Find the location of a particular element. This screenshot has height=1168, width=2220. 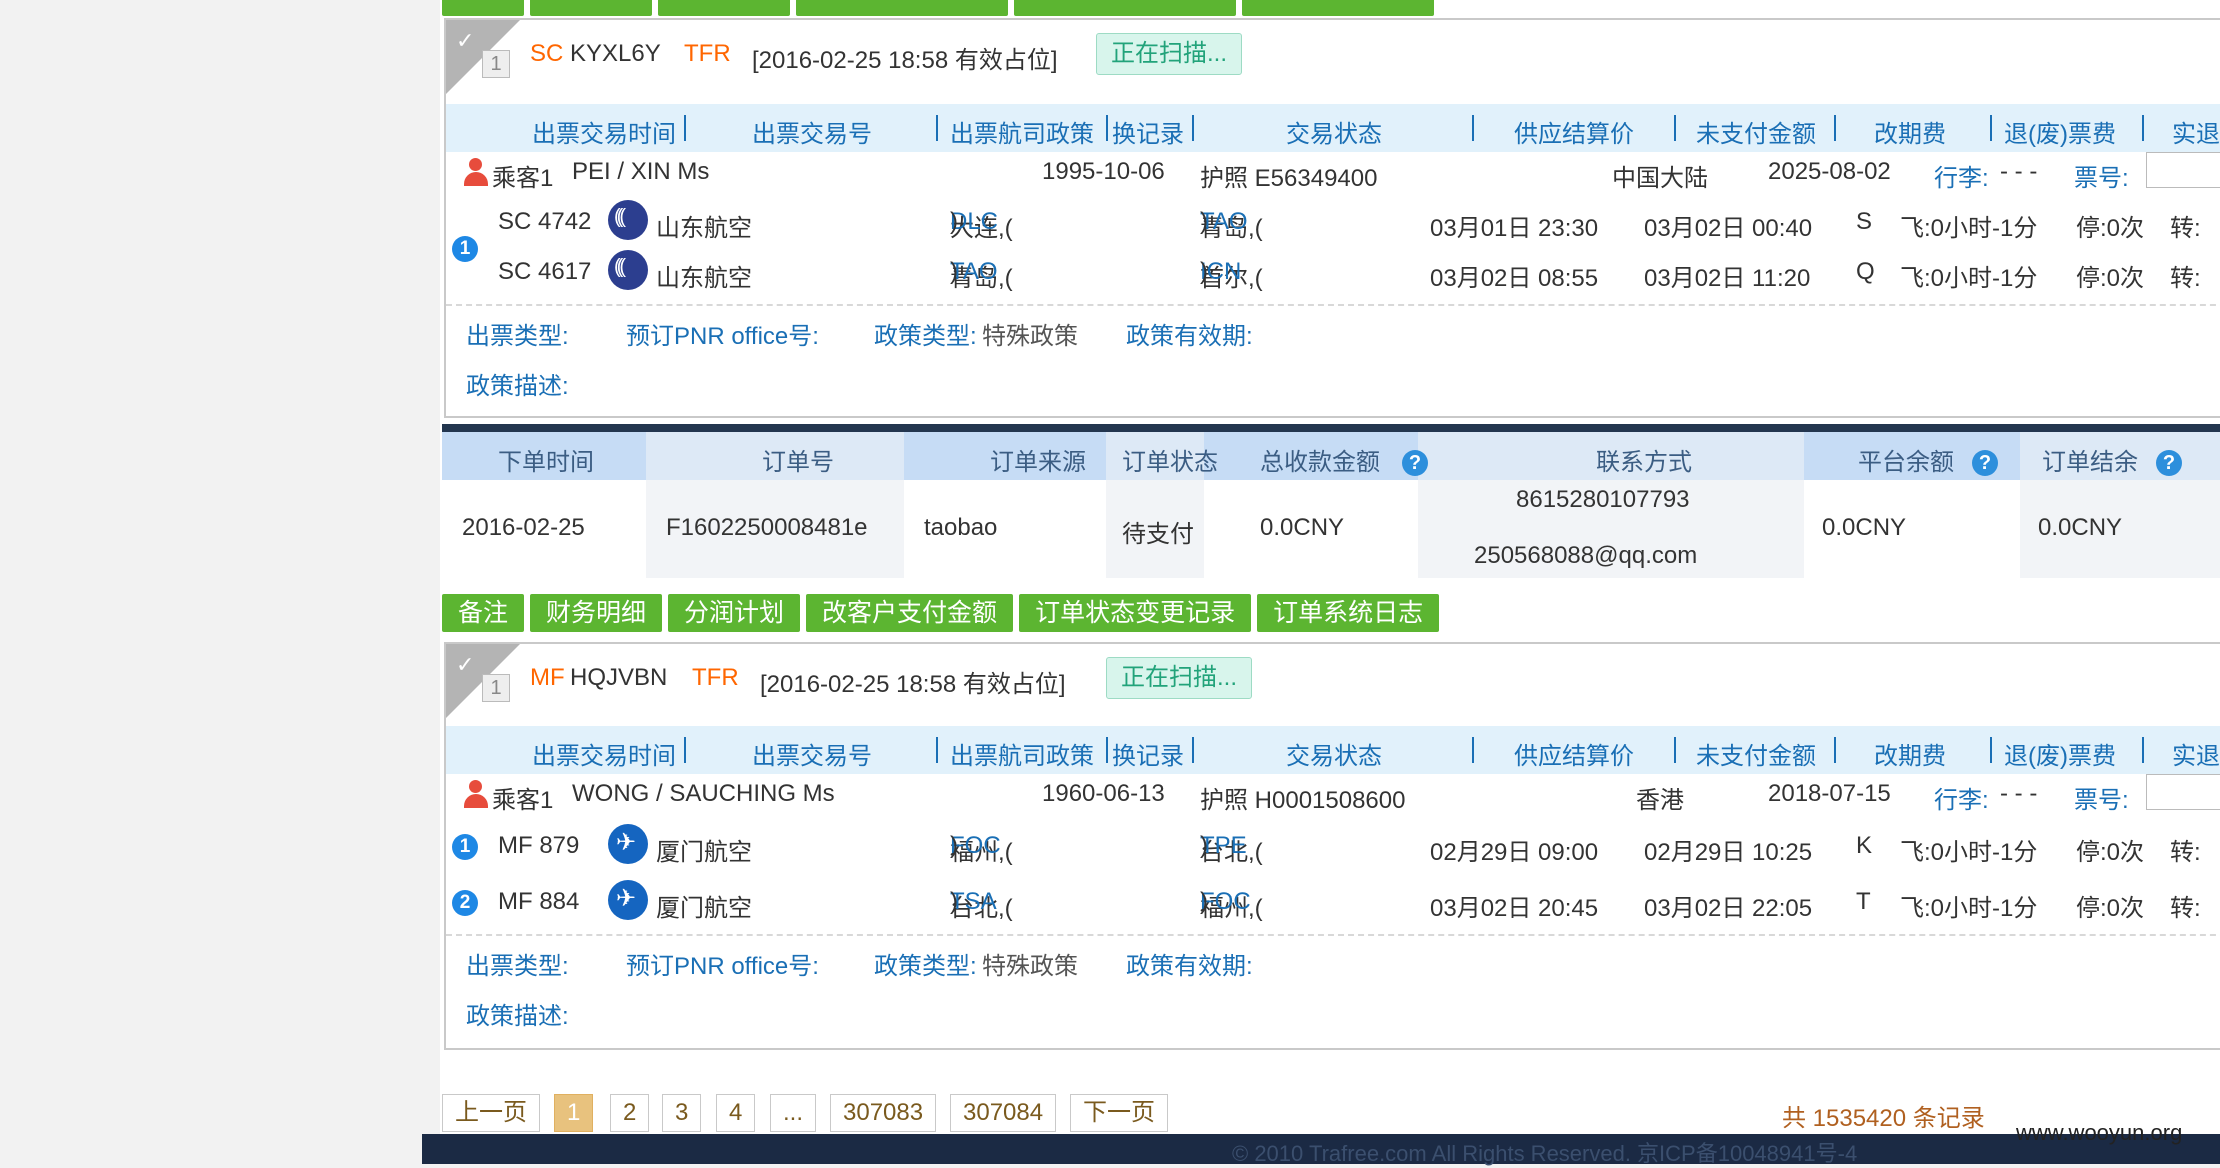

page-button: 307083 is located at coordinates (883, 1113).